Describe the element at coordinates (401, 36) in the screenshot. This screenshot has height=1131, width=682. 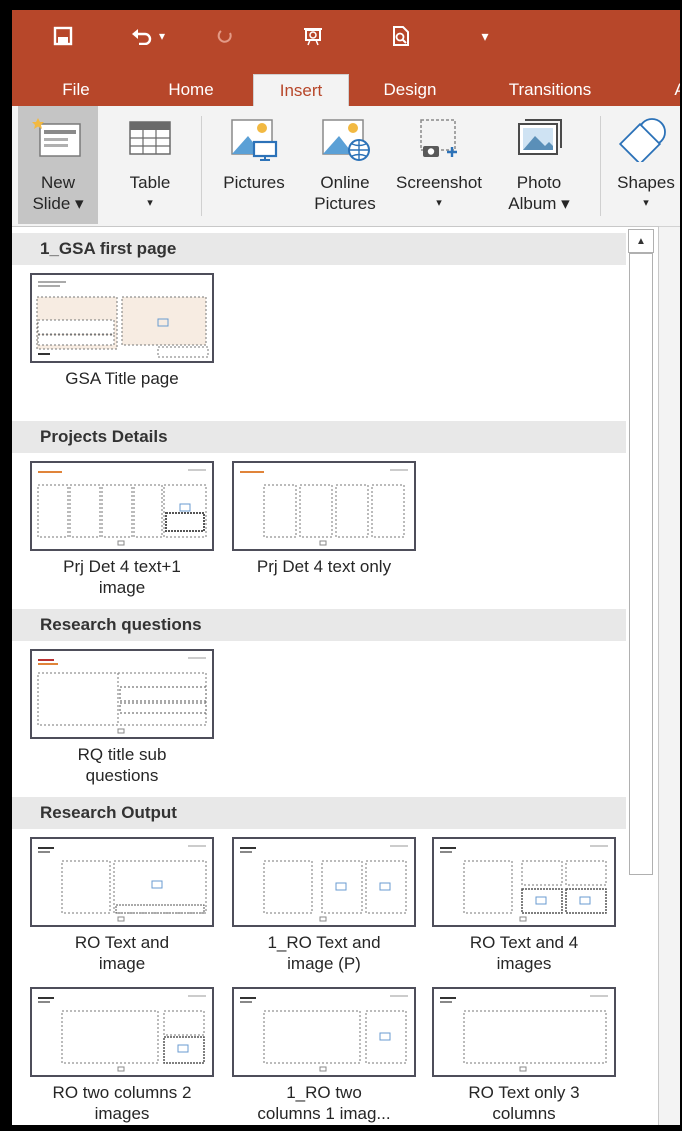
I see `print-preview-icon` at that location.